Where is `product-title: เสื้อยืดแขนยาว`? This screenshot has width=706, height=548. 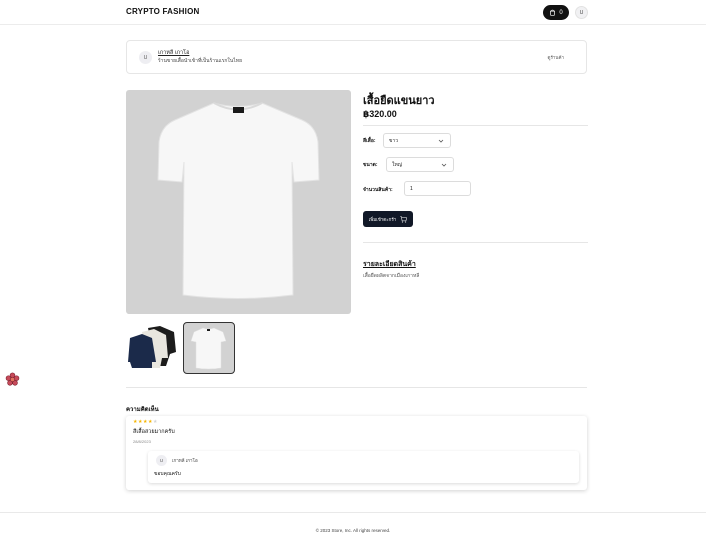
product-title: เสื้อยืดแขนยาว is located at coordinates (399, 101).